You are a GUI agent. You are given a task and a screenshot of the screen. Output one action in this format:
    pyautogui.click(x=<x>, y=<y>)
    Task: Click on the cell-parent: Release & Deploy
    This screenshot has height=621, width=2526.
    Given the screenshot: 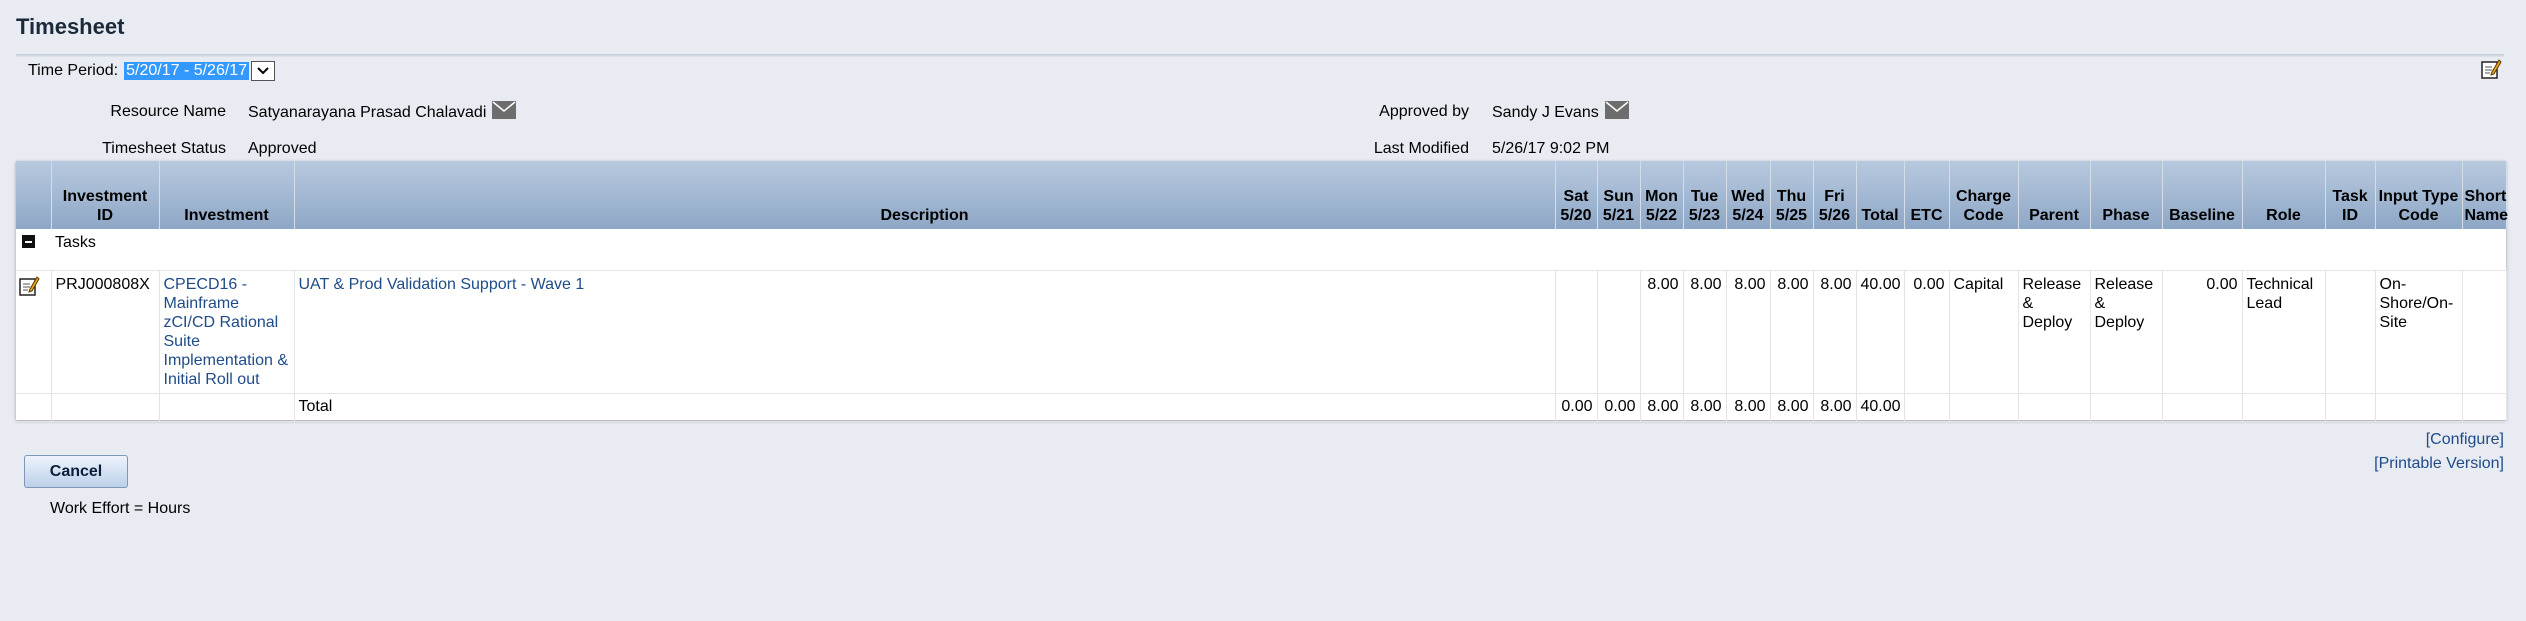 What is the action you would take?
    pyautogui.click(x=2054, y=332)
    